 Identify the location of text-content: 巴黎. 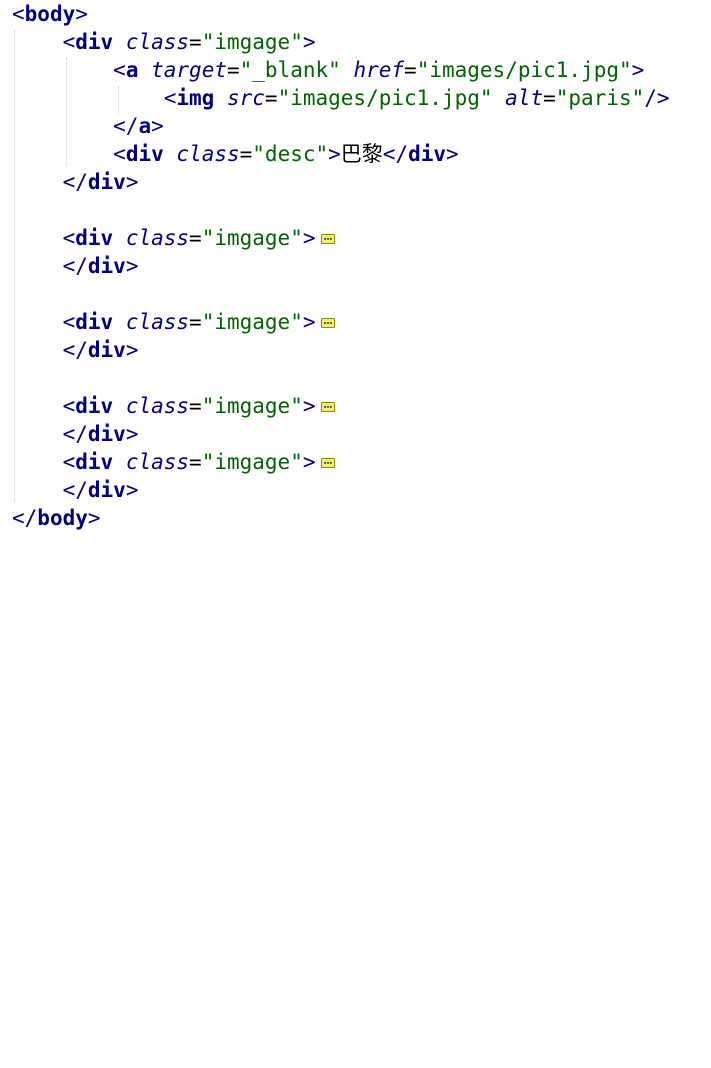
(361, 154).